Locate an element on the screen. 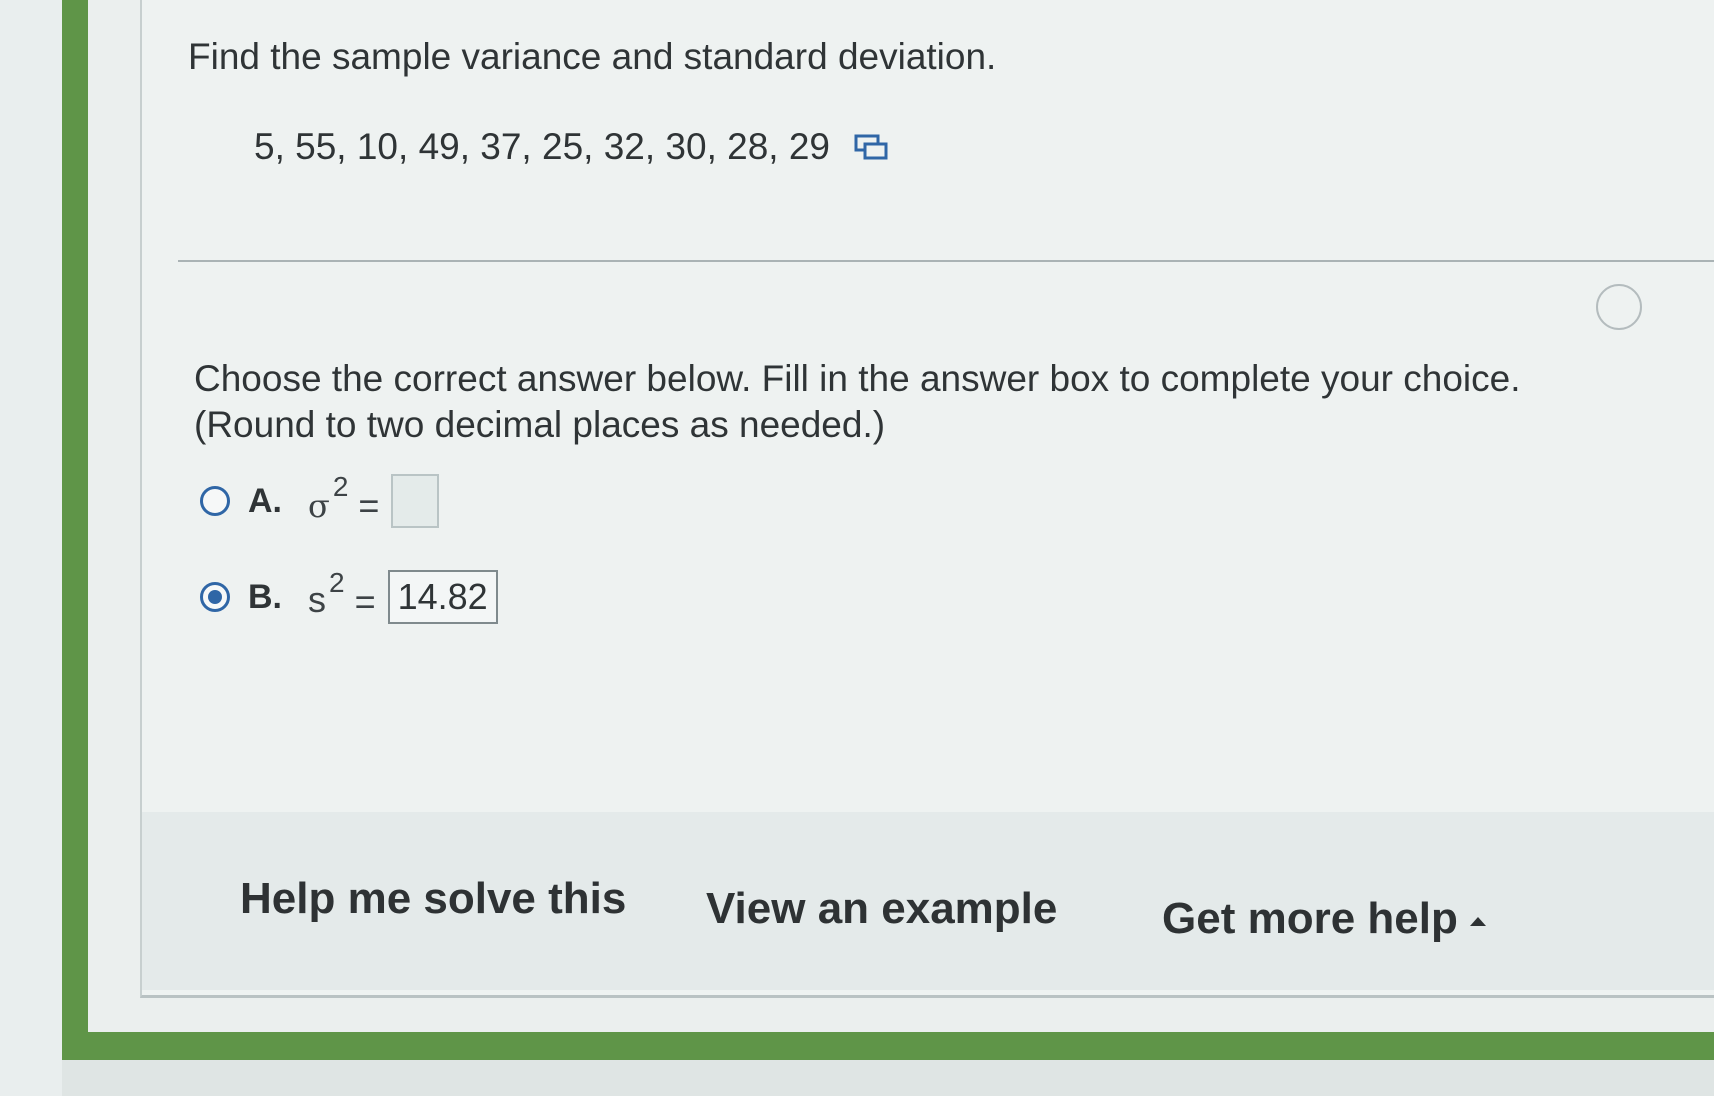  status-circle-icon is located at coordinates (1619, 307).